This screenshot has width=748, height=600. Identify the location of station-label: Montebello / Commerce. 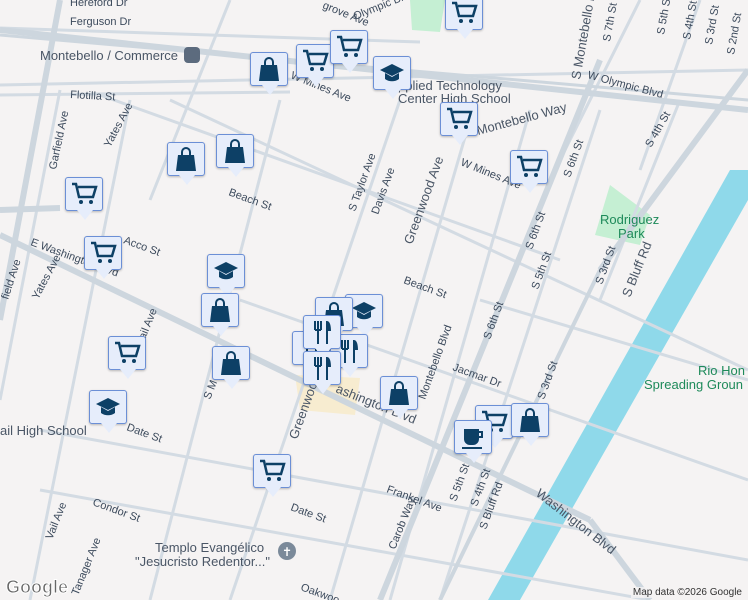
(109, 55).